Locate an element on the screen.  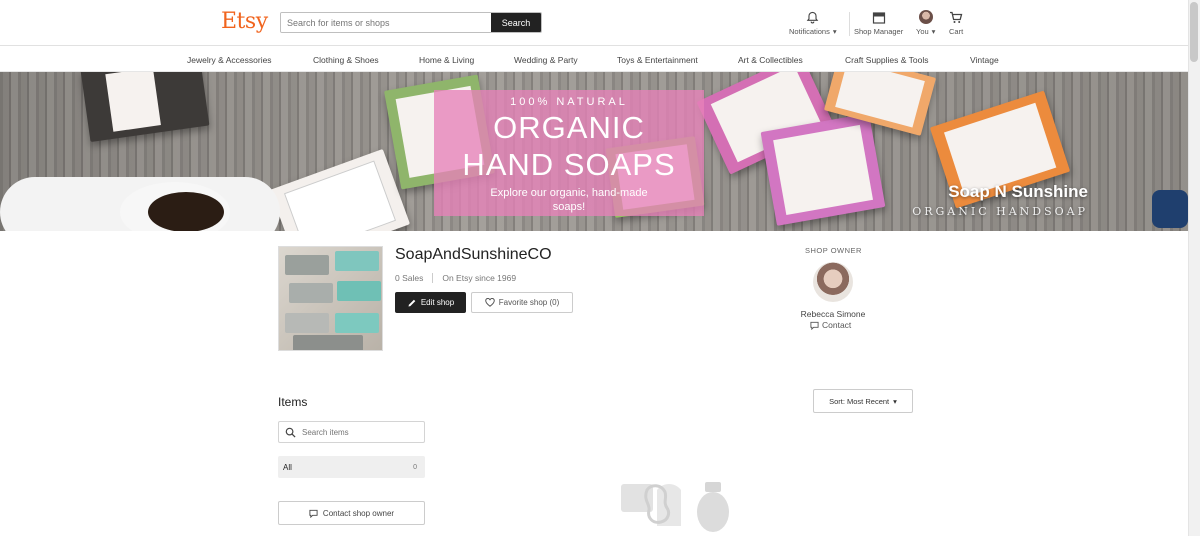
favorite-shop-label: Favorite shop (0) is located at coordinates (529, 302).